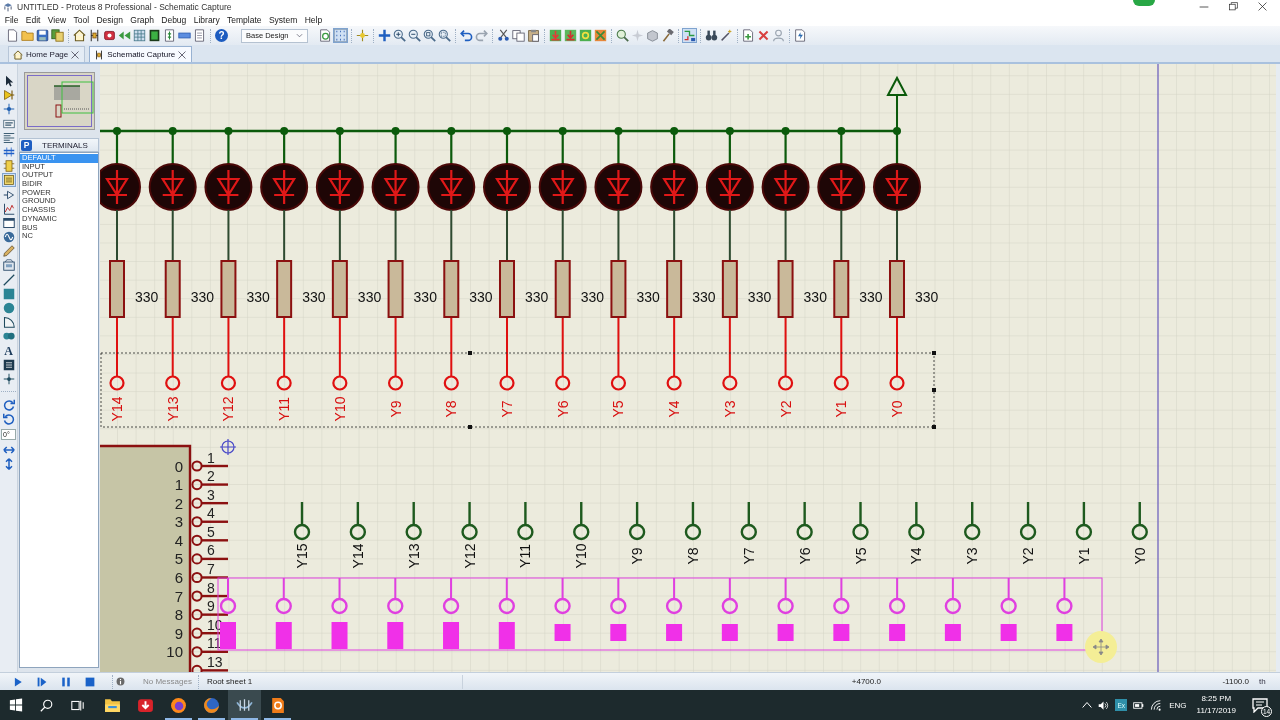 The image size is (1280, 720). What do you see at coordinates (726, 35) in the screenshot?
I see `wand-icon` at bounding box center [726, 35].